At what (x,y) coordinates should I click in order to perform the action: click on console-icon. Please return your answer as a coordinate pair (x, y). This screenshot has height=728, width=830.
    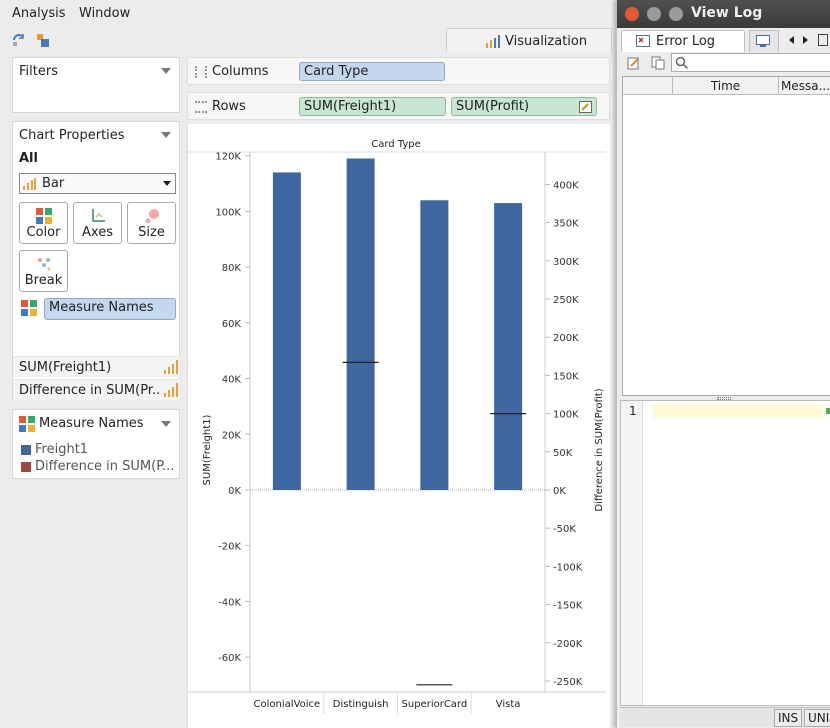
    Looking at the image, I should click on (763, 41).